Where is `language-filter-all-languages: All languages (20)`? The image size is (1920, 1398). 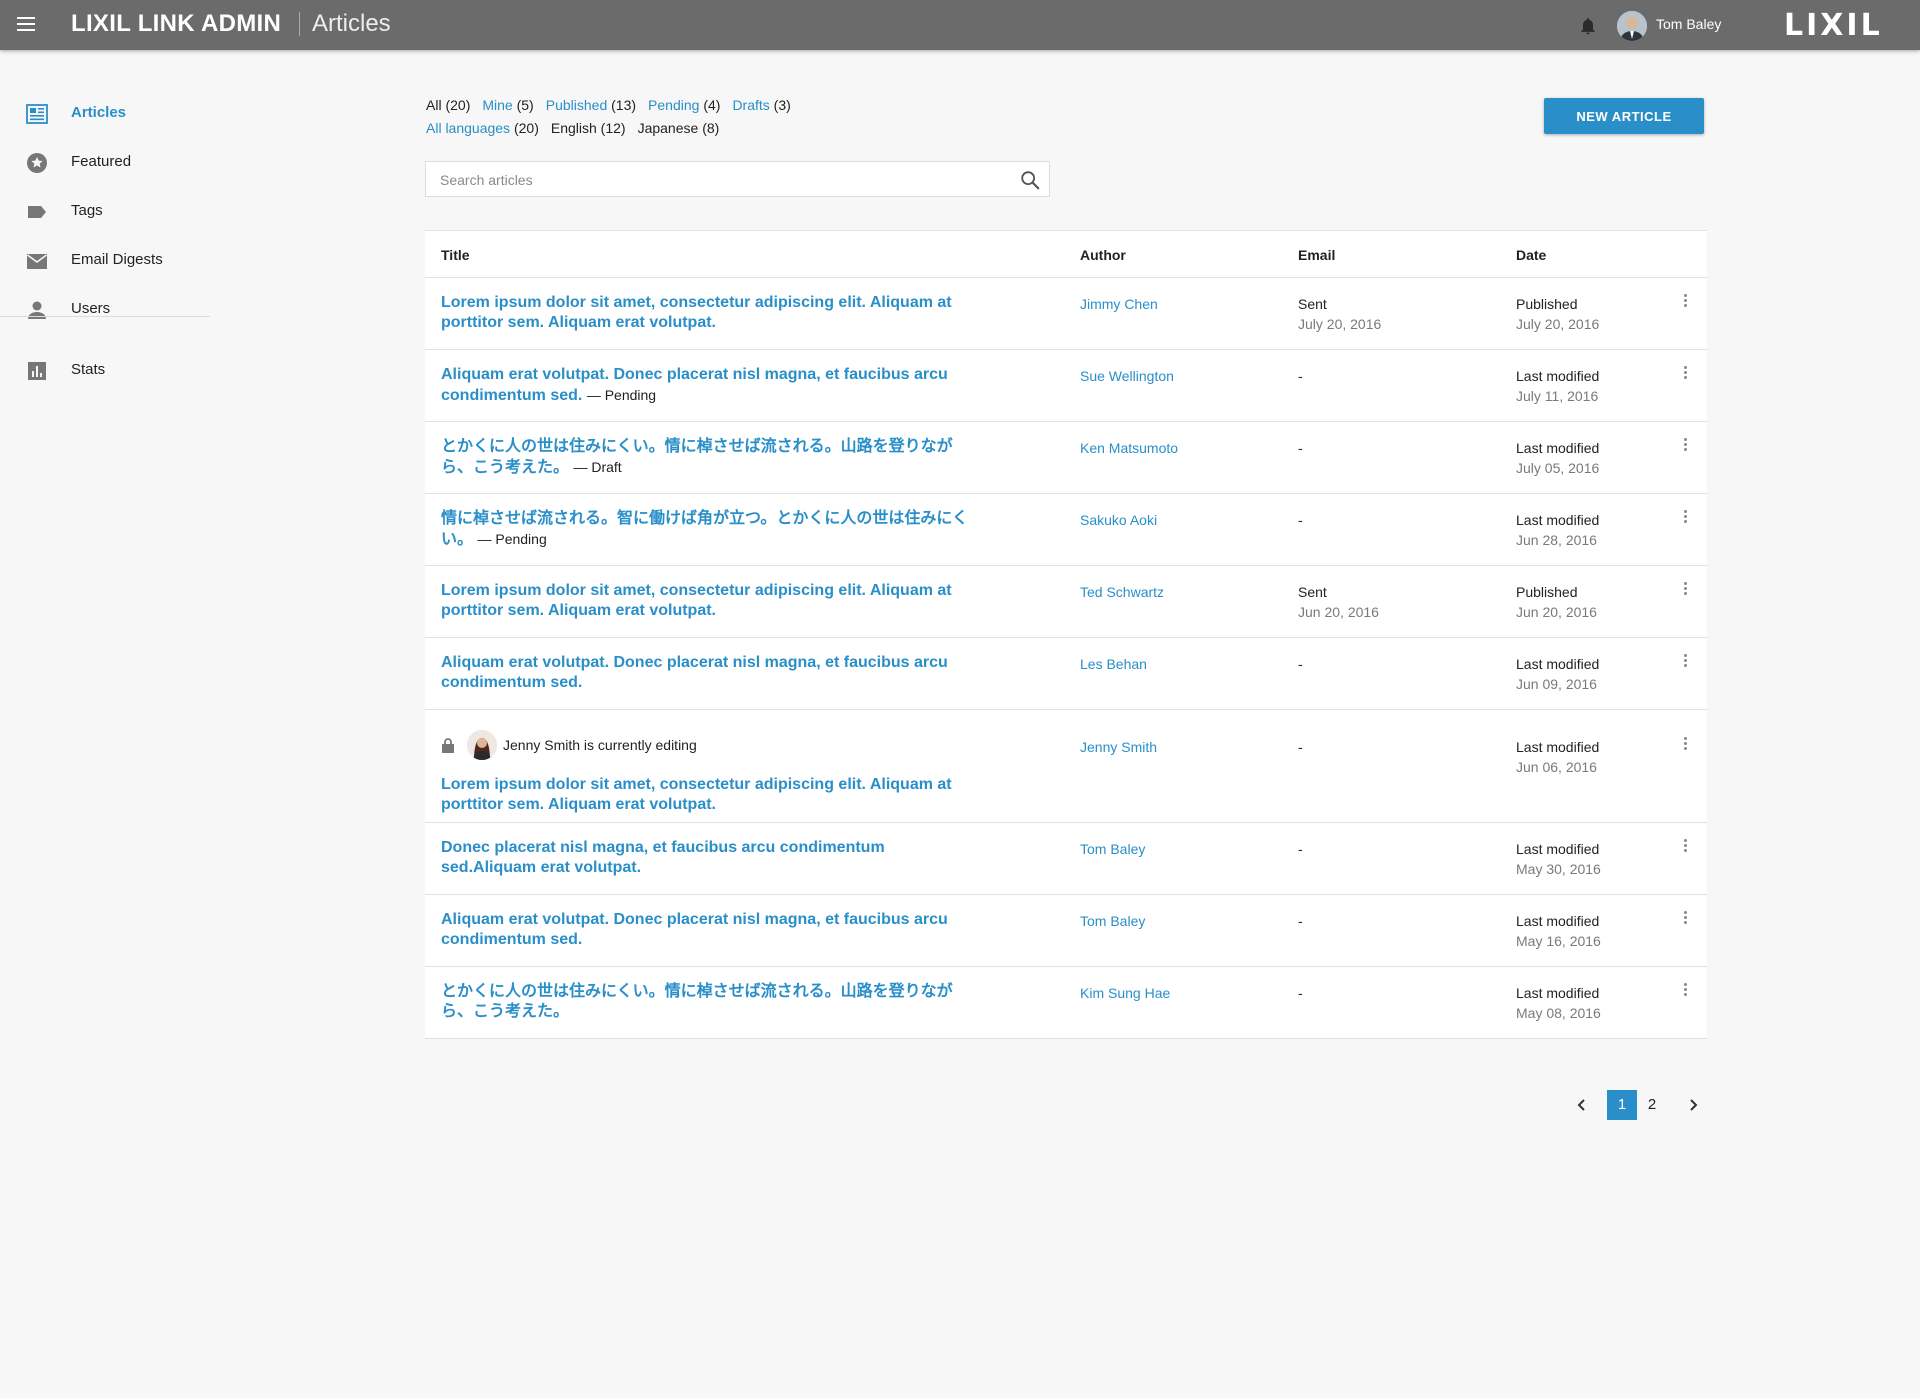 language-filter-all-languages: All languages (20) is located at coordinates (482, 128).